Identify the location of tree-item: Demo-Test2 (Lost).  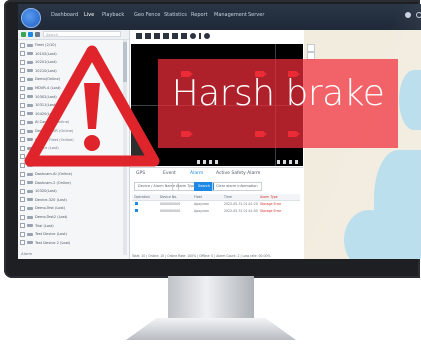
(72, 217).